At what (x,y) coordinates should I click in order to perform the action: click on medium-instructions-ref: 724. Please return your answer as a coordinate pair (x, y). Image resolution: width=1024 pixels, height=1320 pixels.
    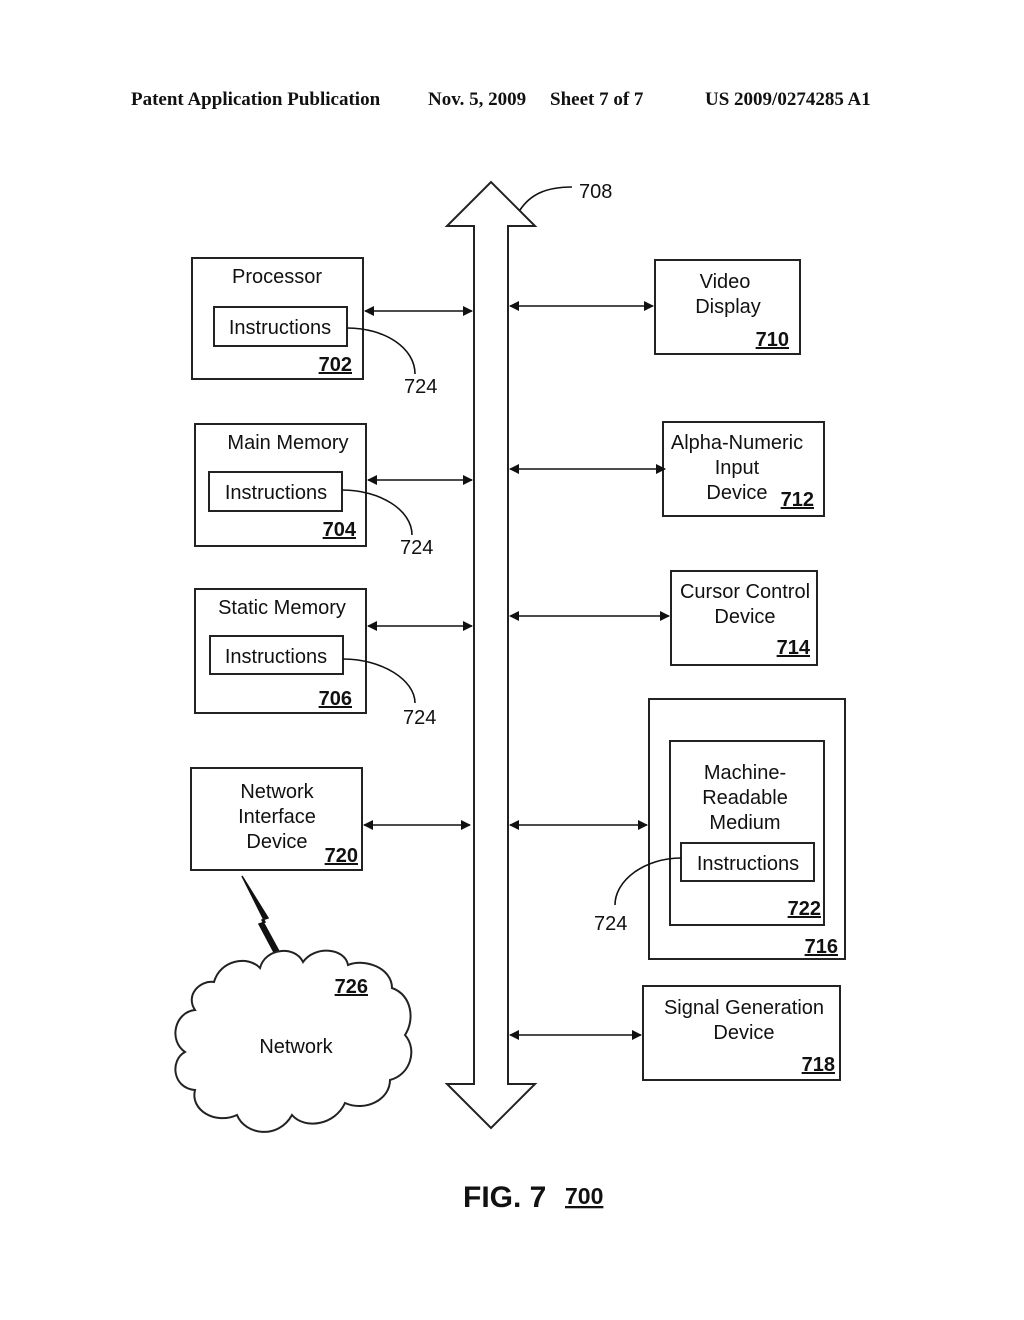
    Looking at the image, I should click on (610, 924).